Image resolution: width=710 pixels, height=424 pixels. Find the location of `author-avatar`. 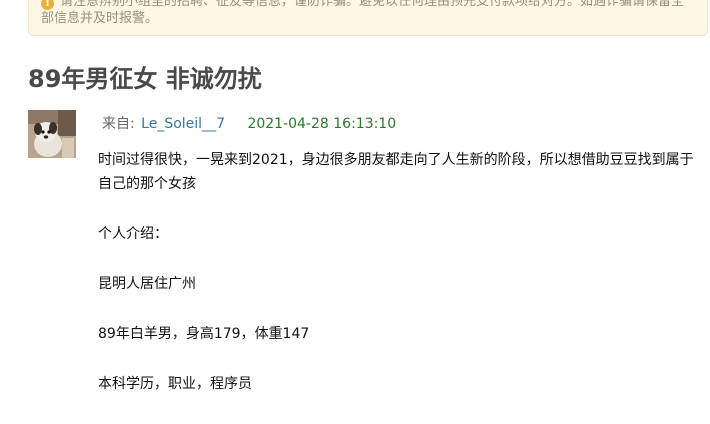

author-avatar is located at coordinates (52, 134).